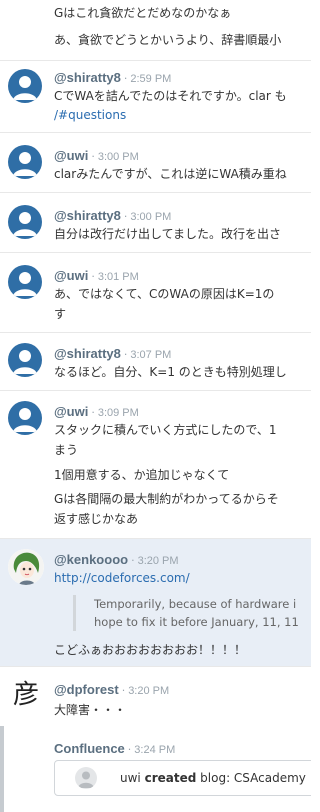  I want to click on message-link: /#questions, so click(90, 115).